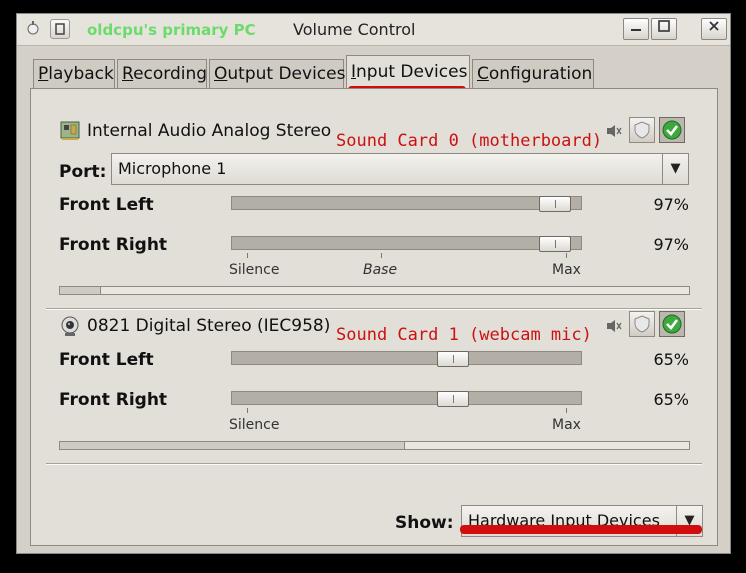  I want to click on device-annotation: Sound Card 0 (motherboard), so click(469, 141).